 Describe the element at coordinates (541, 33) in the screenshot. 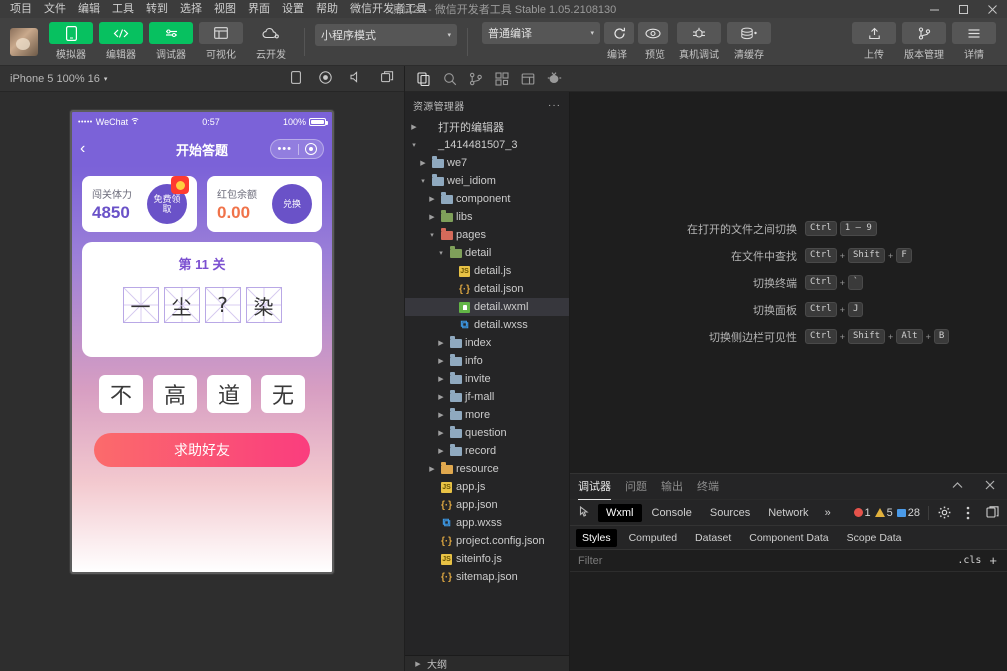

I see `compile-select: 普通编译 ▾` at that location.